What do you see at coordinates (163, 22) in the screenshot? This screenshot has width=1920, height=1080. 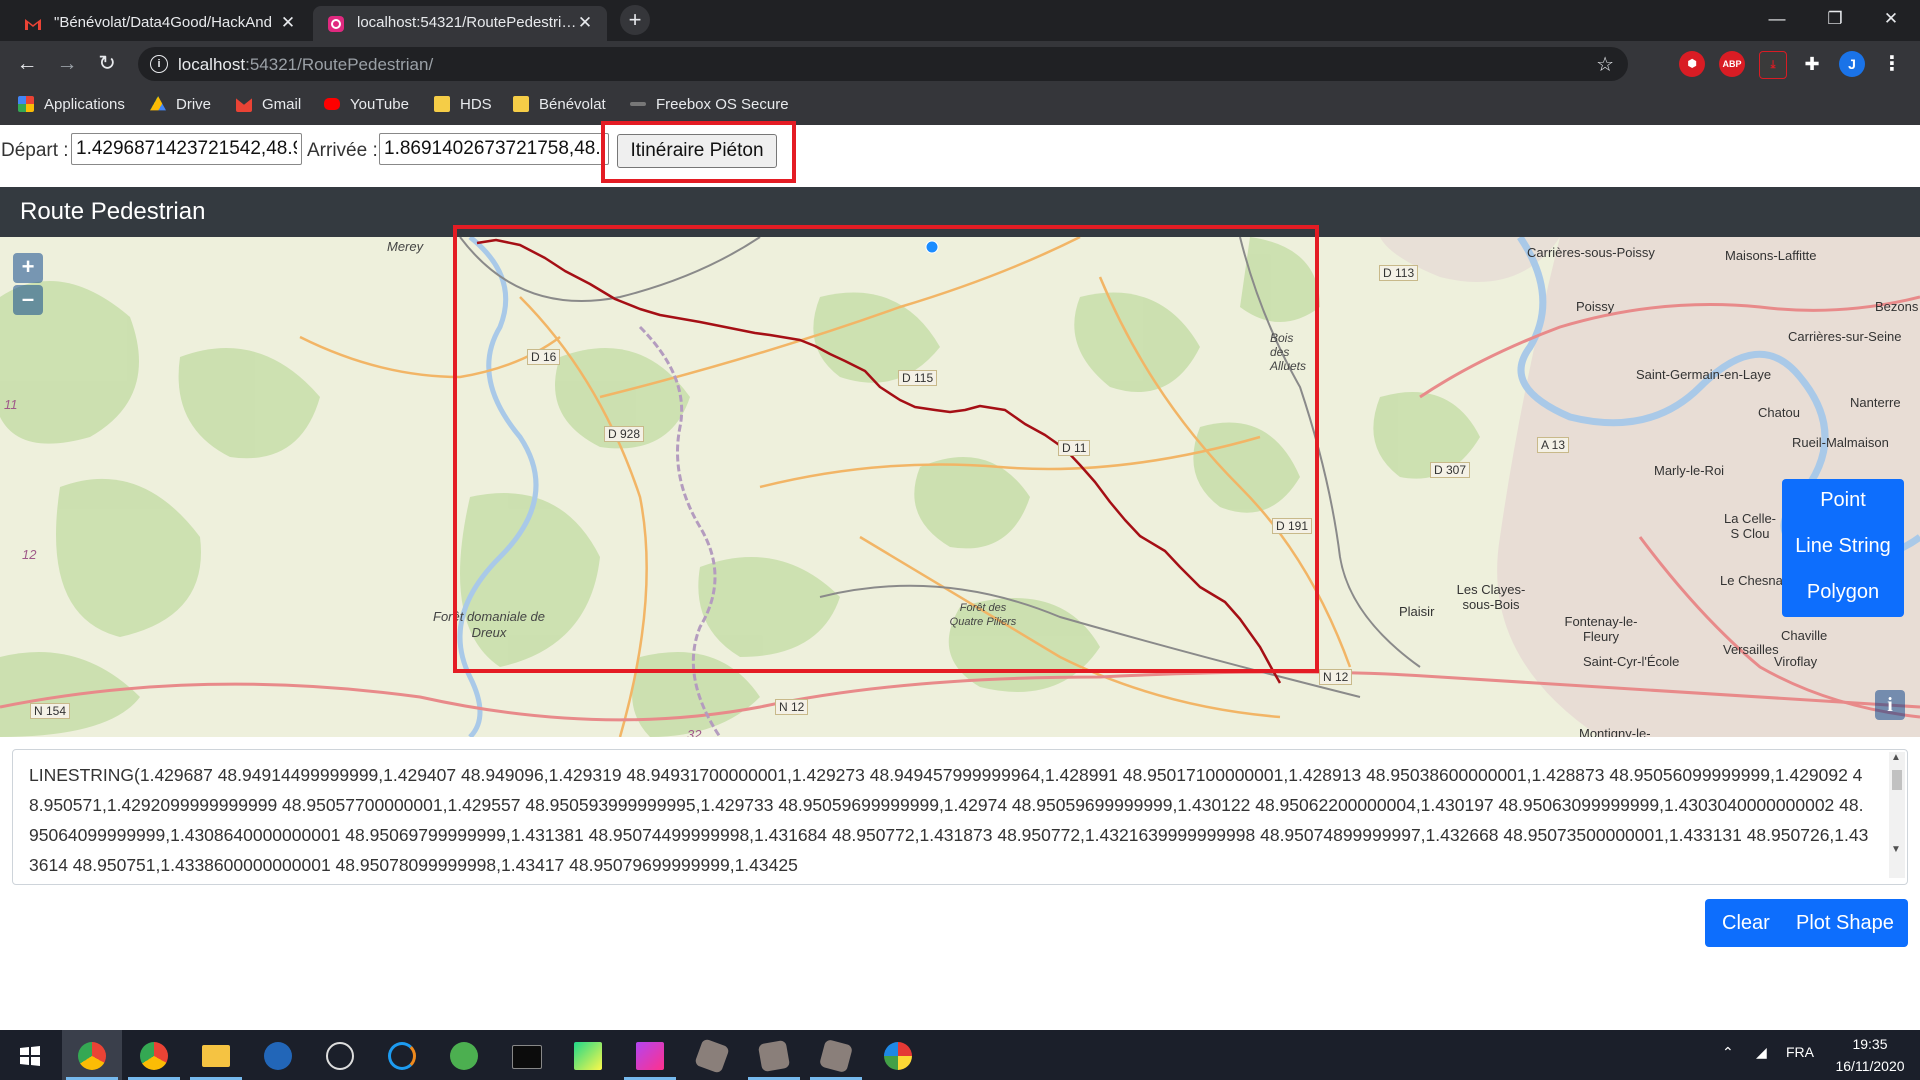 I see `tab-title: "Bénévolat/Data4Good/HackAnd` at bounding box center [163, 22].